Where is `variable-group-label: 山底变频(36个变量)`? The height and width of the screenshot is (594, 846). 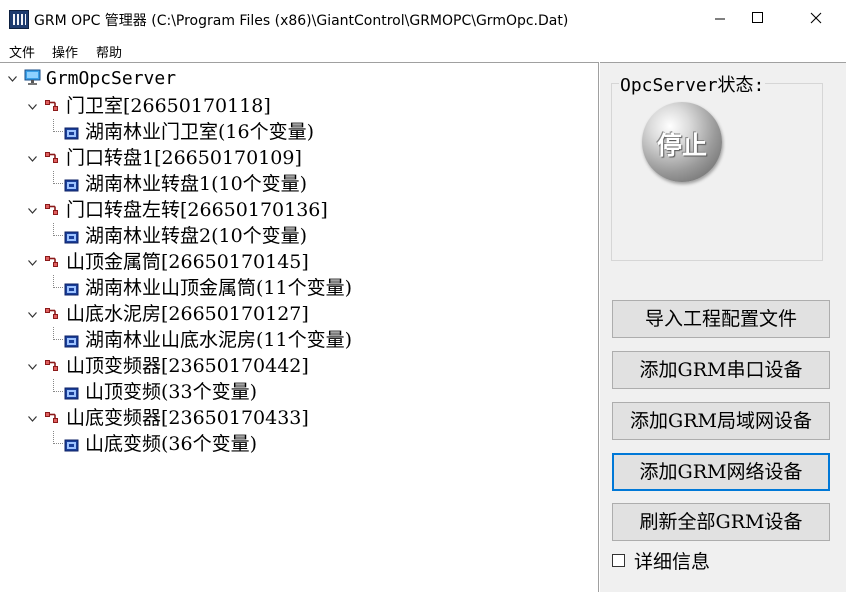 variable-group-label: 山底变频(36个变量) is located at coordinates (171, 444).